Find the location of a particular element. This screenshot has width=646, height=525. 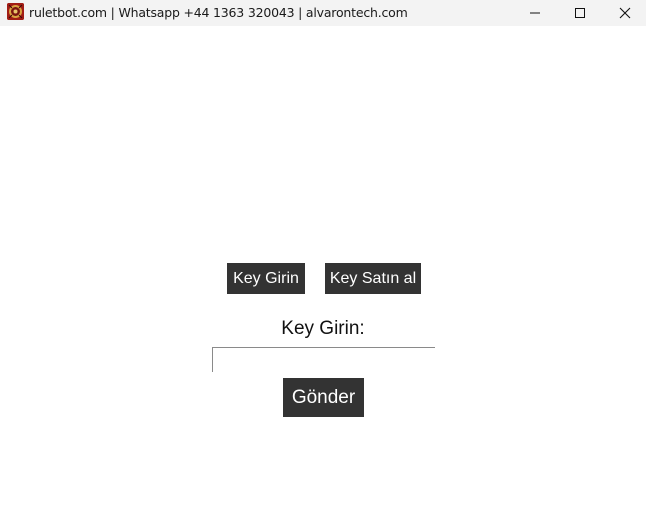

minimize-icon is located at coordinates (535, 13).